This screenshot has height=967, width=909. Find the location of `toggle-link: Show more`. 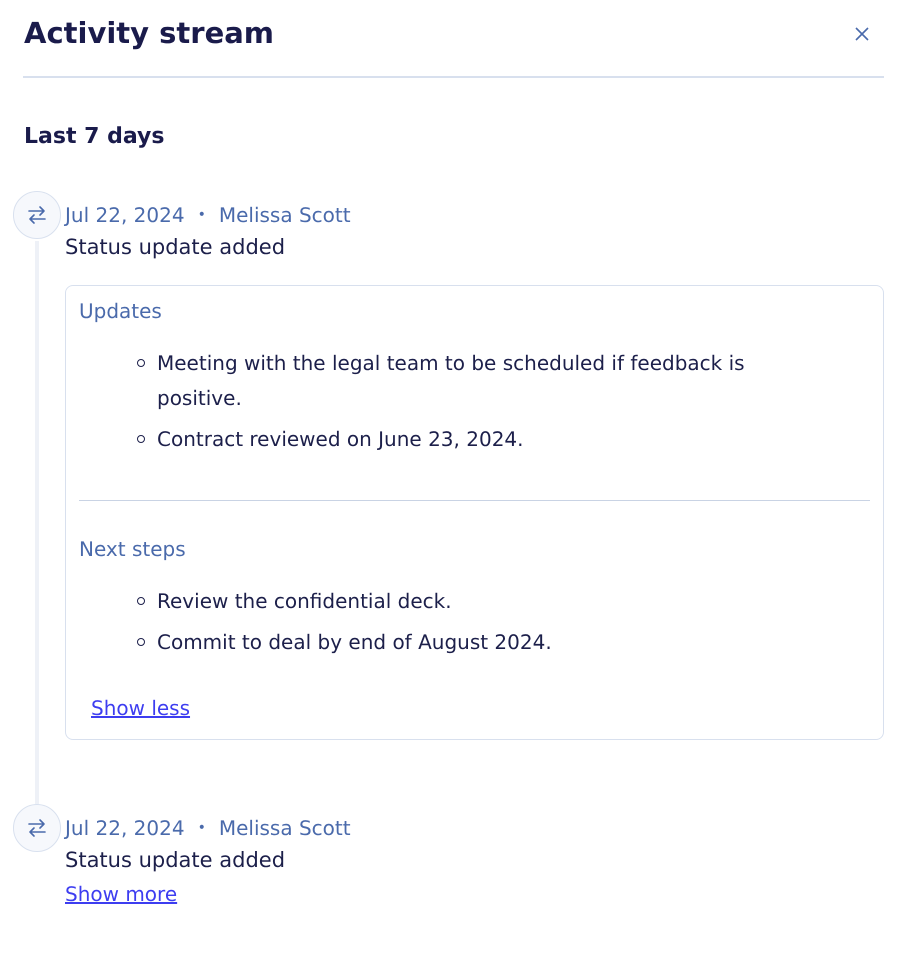

toggle-link: Show more is located at coordinates (121, 894).